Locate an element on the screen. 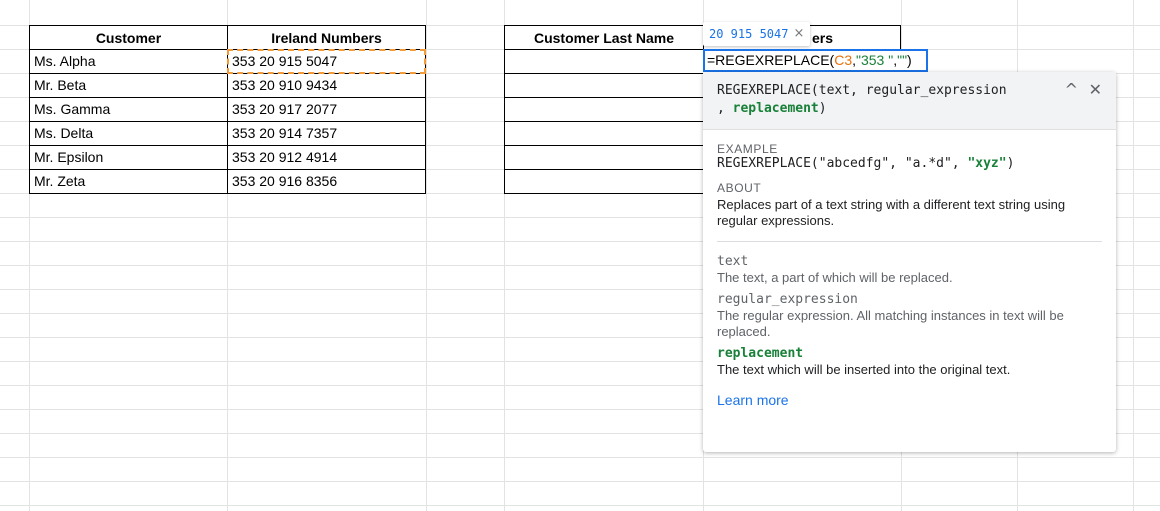  formula-cell-reference: C3 is located at coordinates (843, 60).